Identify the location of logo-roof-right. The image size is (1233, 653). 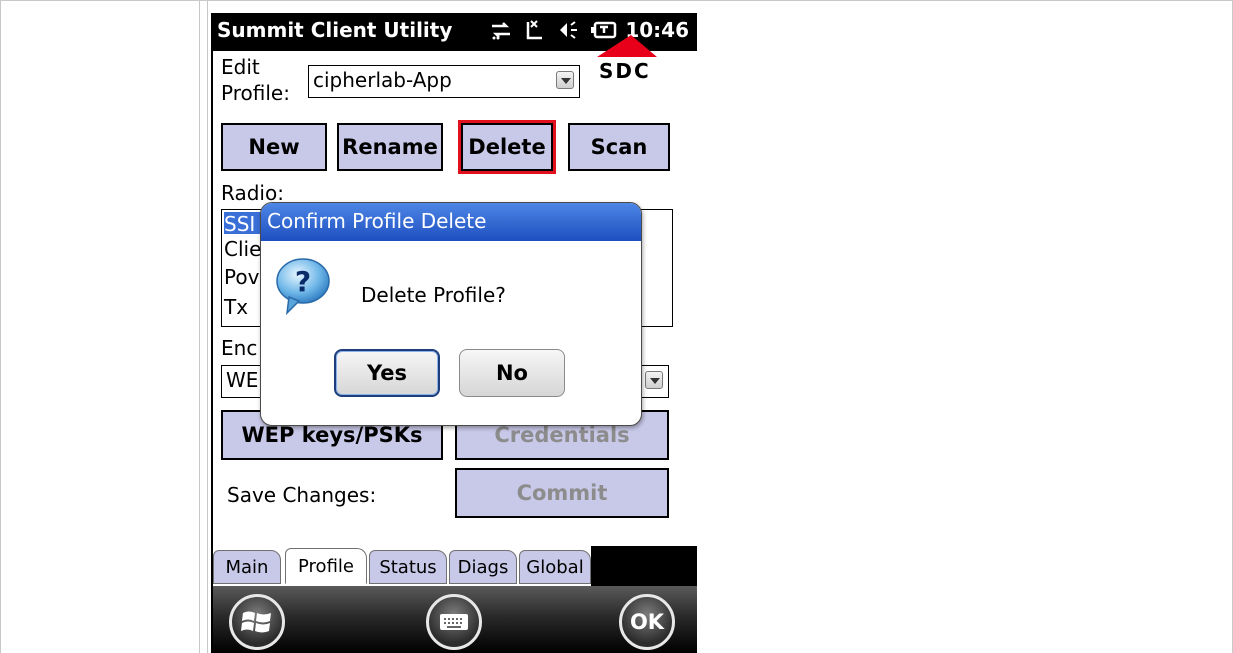
(644, 46).